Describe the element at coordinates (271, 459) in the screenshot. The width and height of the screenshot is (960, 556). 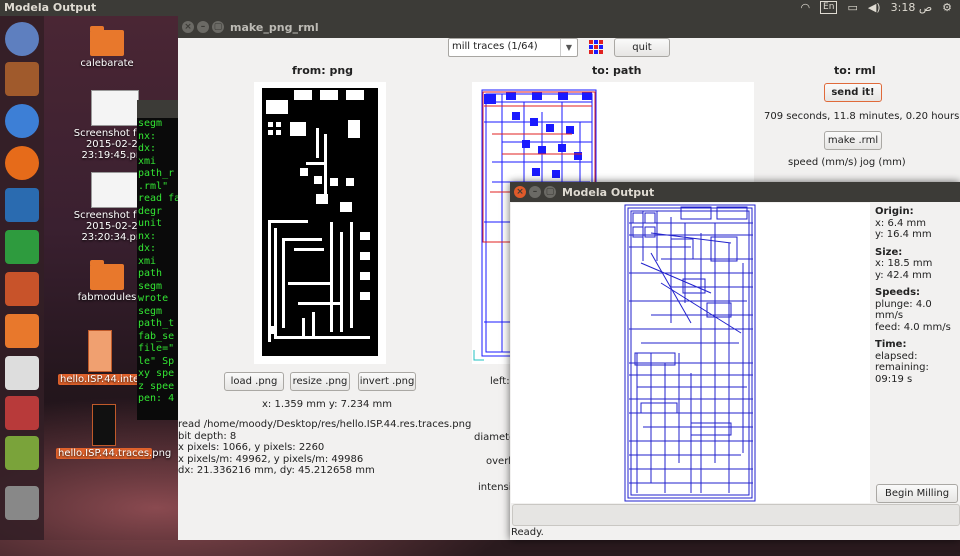
I see `png-info-line: x pixels/m: 49962, y pixels/m: 49986` at that location.